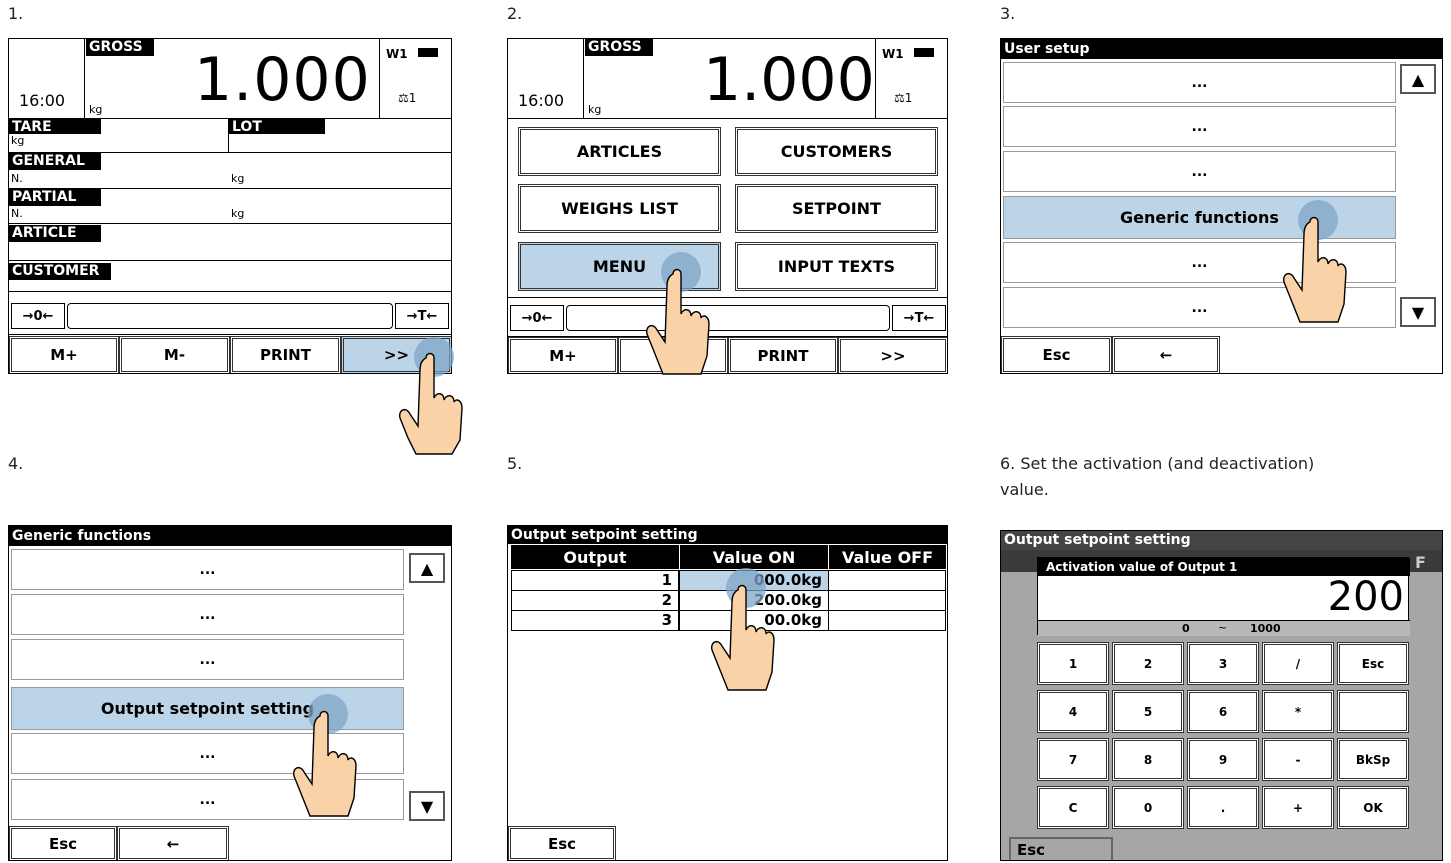  Describe the element at coordinates (836, 208) in the screenshot. I see `setpoint-button: SETPOINT` at that location.